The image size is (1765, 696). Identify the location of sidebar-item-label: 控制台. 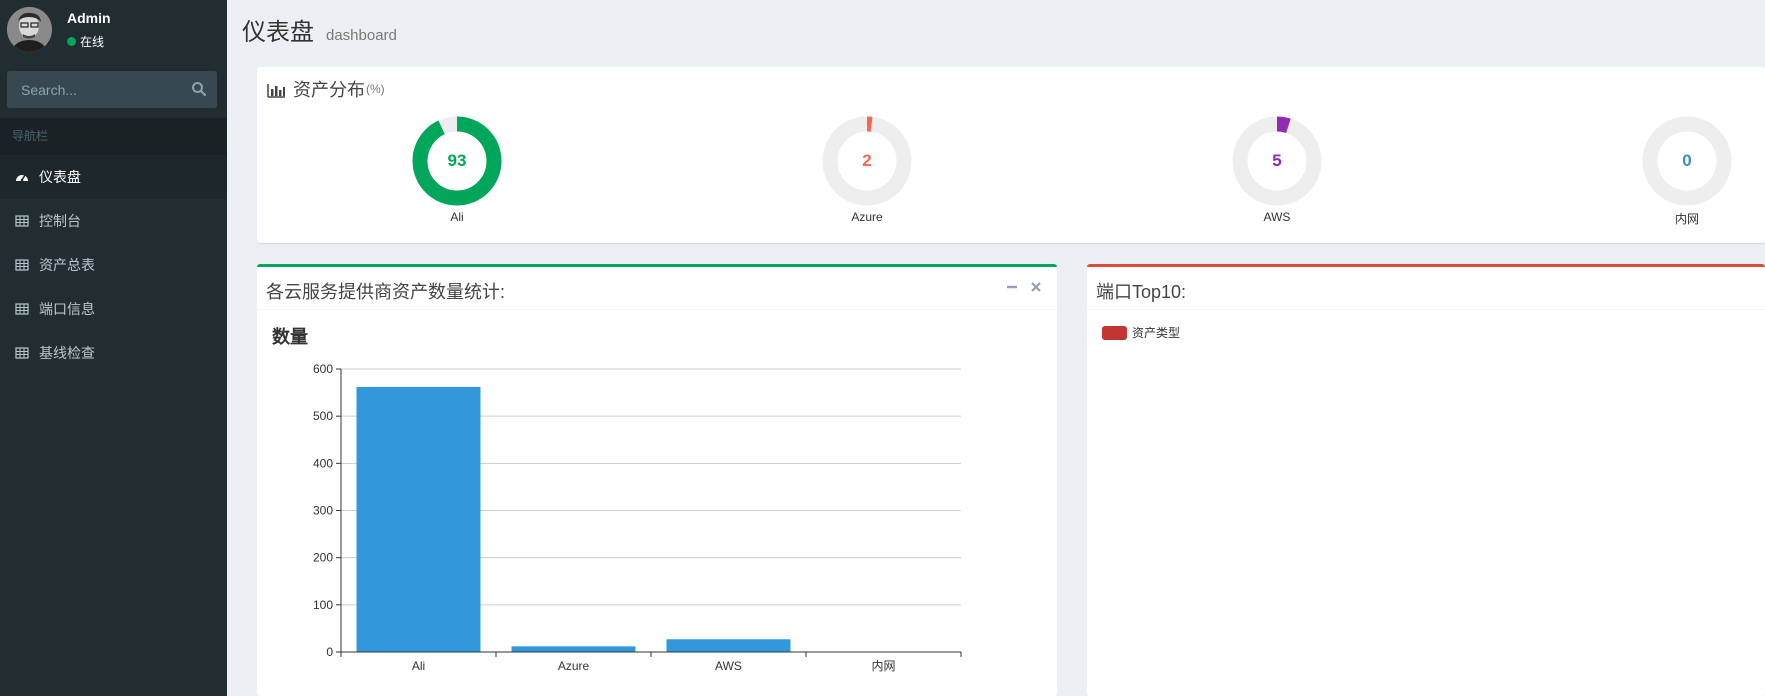
(60, 221).